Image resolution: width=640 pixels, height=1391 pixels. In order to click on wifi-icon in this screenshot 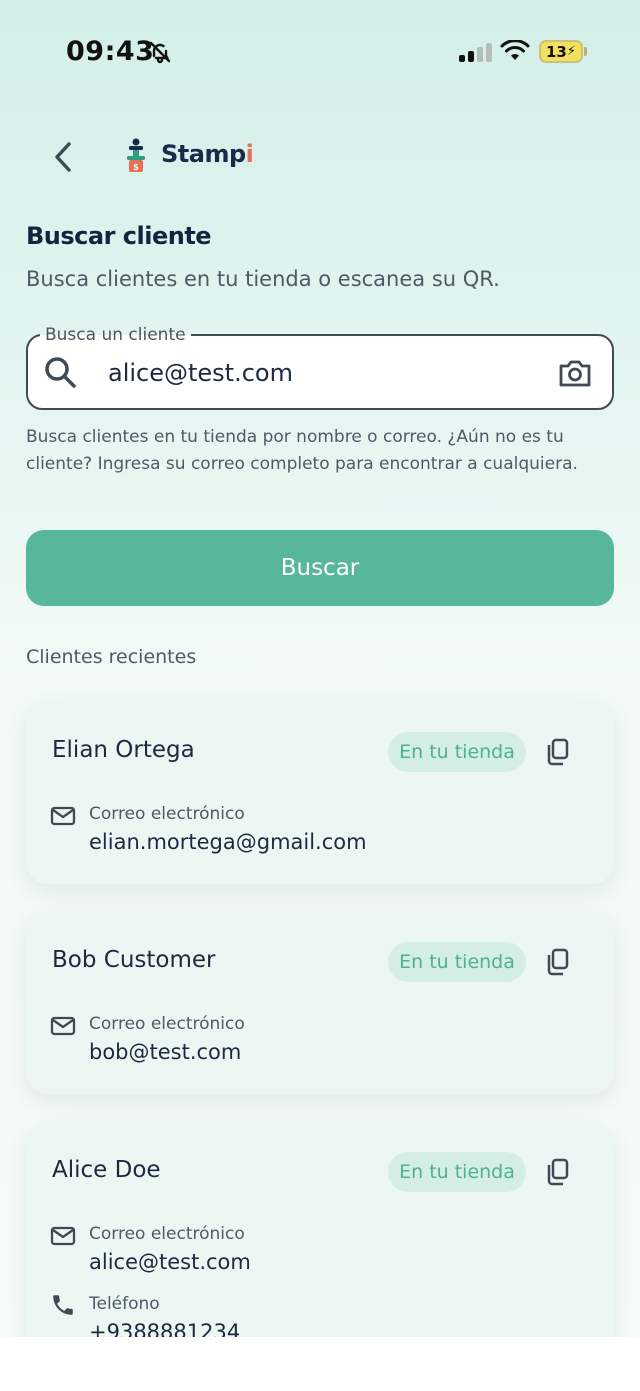, I will do `click(515, 52)`.